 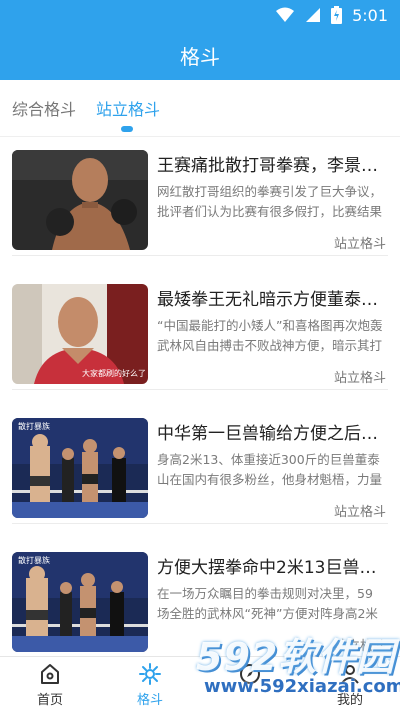 What do you see at coordinates (127, 129) in the screenshot?
I see `active-tab-indicator` at bounding box center [127, 129].